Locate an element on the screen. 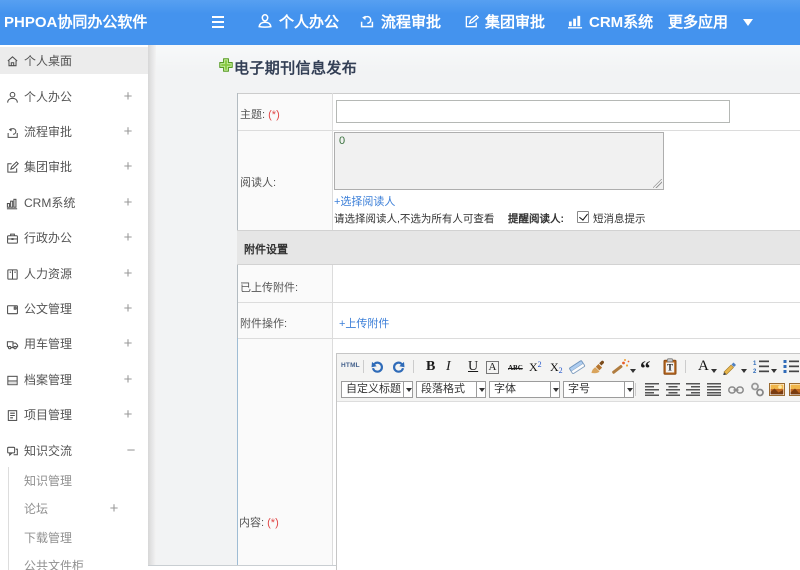  svg-text: 1 is located at coordinates (755, 364).